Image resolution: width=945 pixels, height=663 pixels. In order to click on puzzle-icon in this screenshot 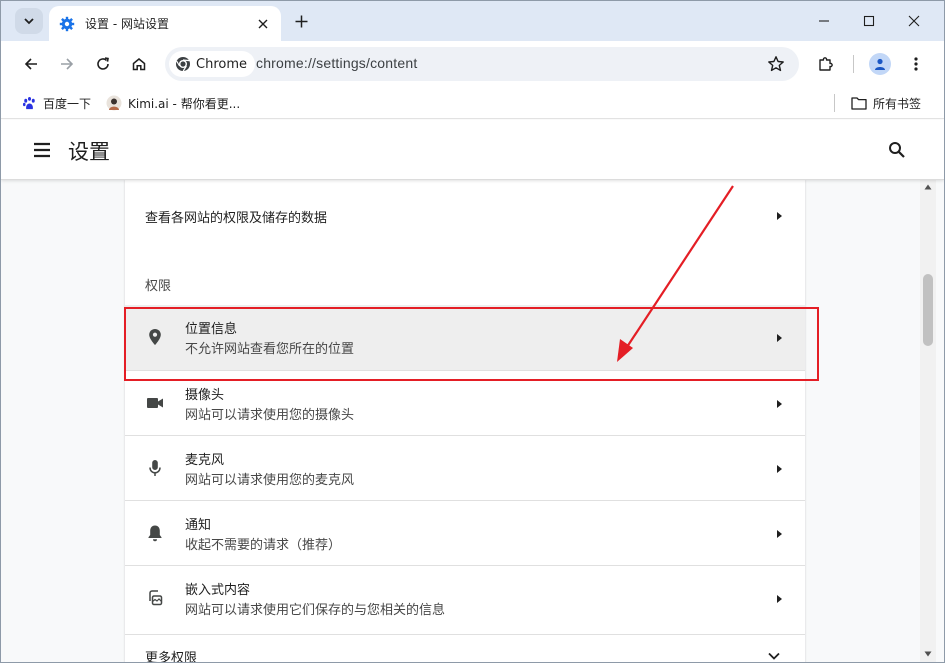, I will do `click(826, 64)`.